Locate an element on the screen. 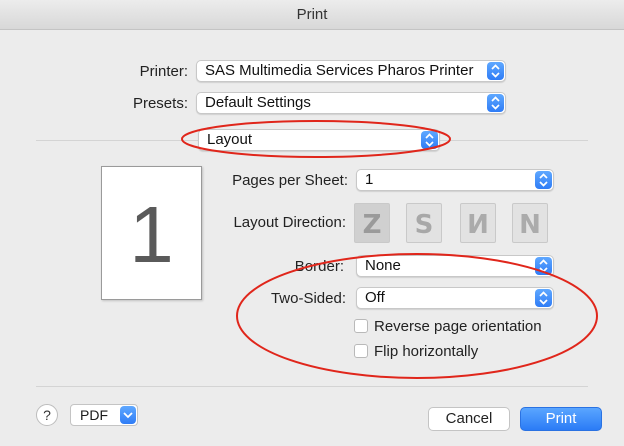  direction-z-button: Z is located at coordinates (372, 223).